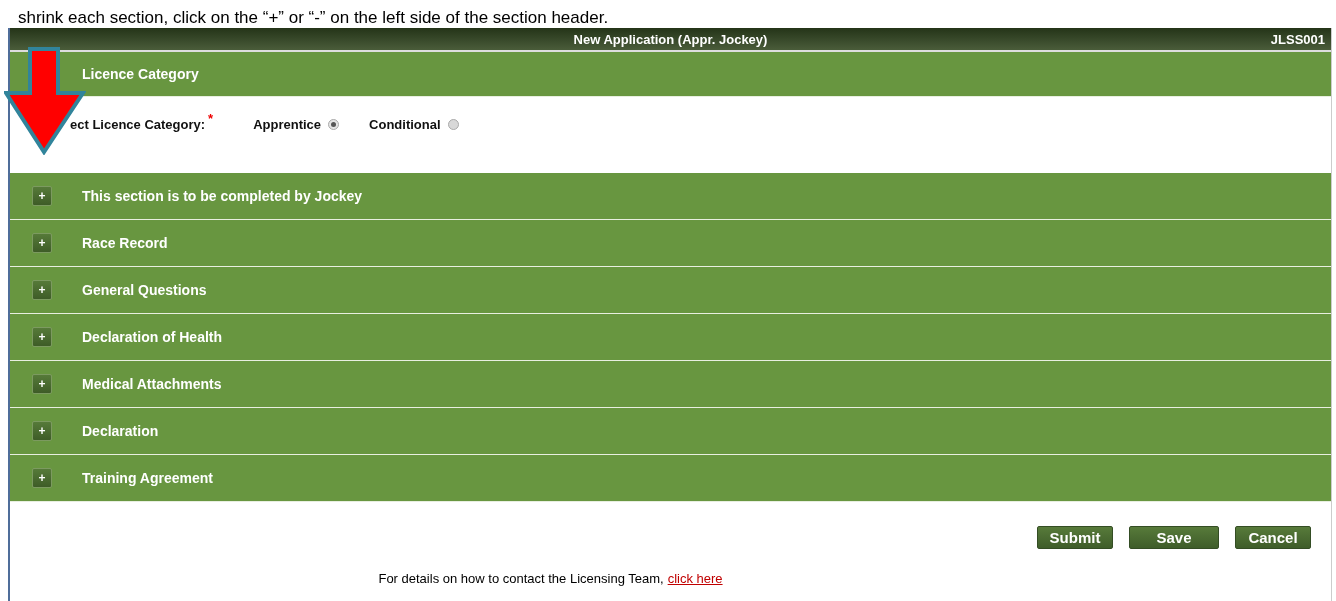  I want to click on form-button: Submit, so click(1075, 537).